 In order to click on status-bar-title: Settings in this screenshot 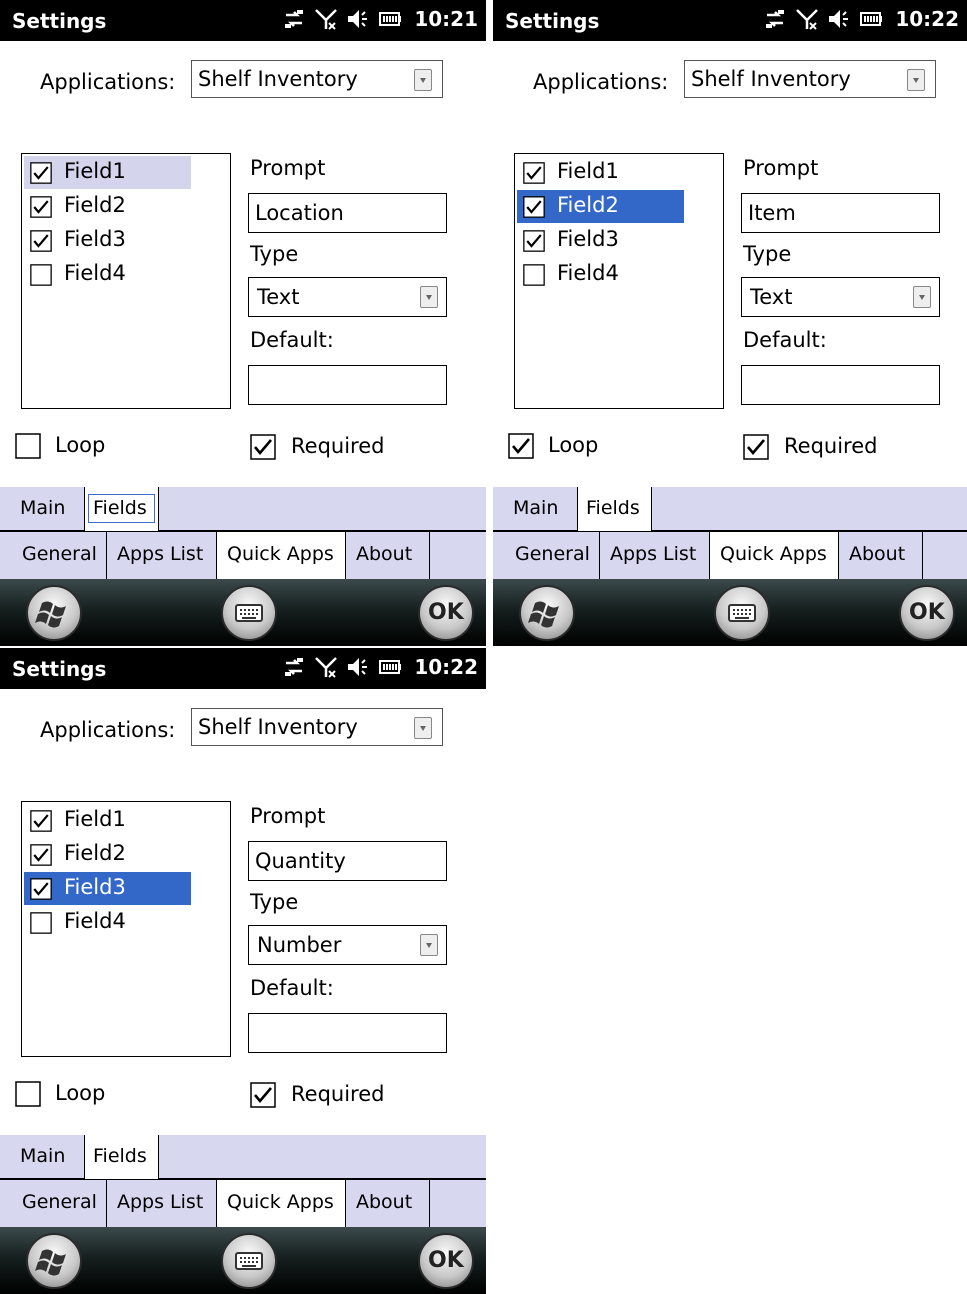, I will do `click(59, 669)`.